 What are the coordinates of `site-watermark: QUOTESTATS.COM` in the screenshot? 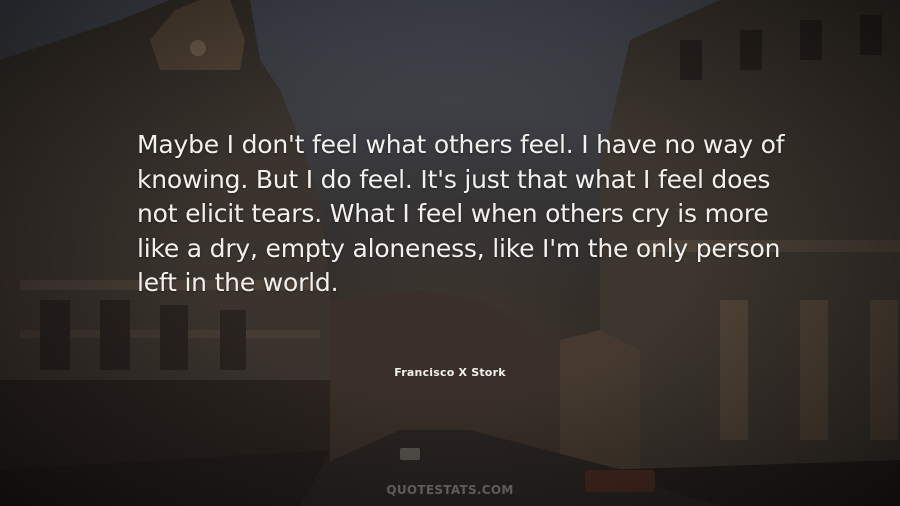 It's located at (450, 490).